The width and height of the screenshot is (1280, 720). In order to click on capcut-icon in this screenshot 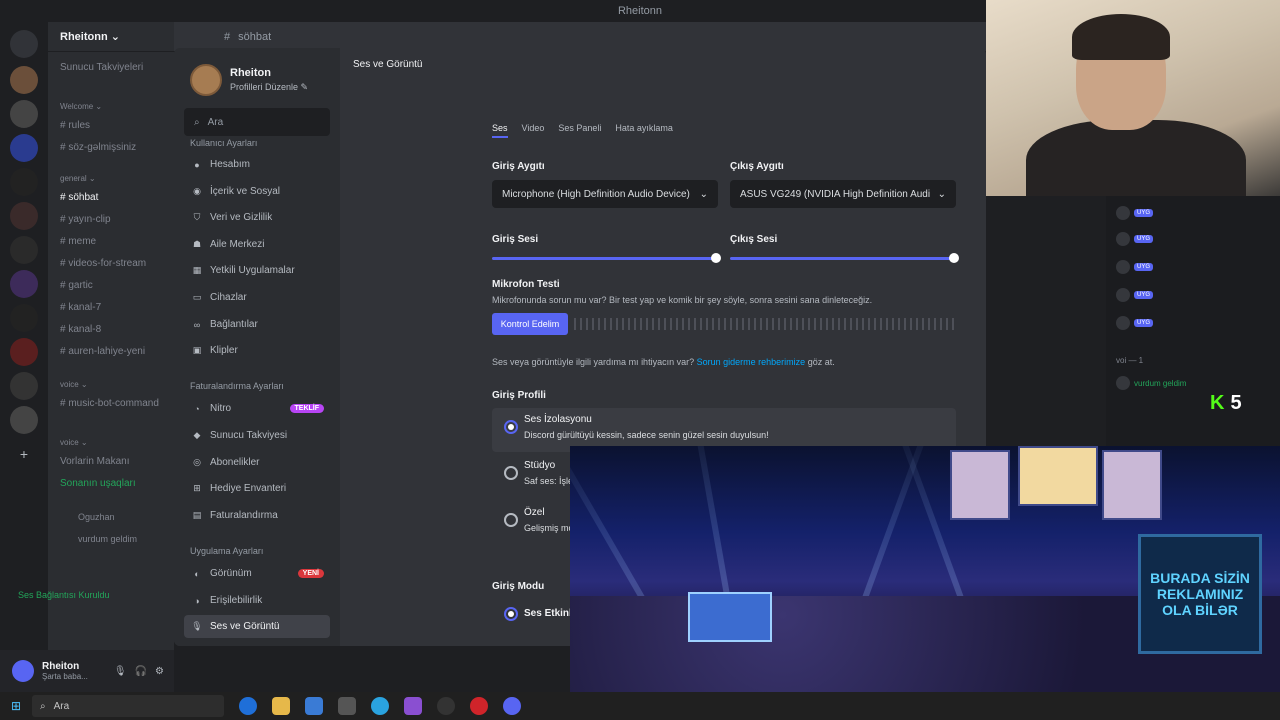, I will do `click(347, 706)`.